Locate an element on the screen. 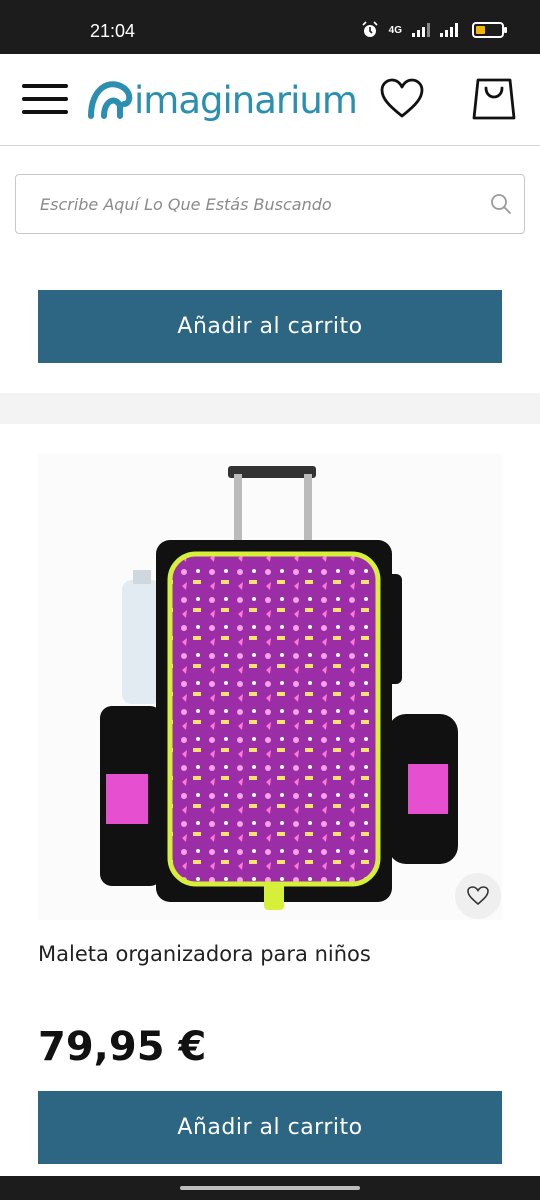 This screenshot has height=1200, width=540. search-box is located at coordinates (270, 204).